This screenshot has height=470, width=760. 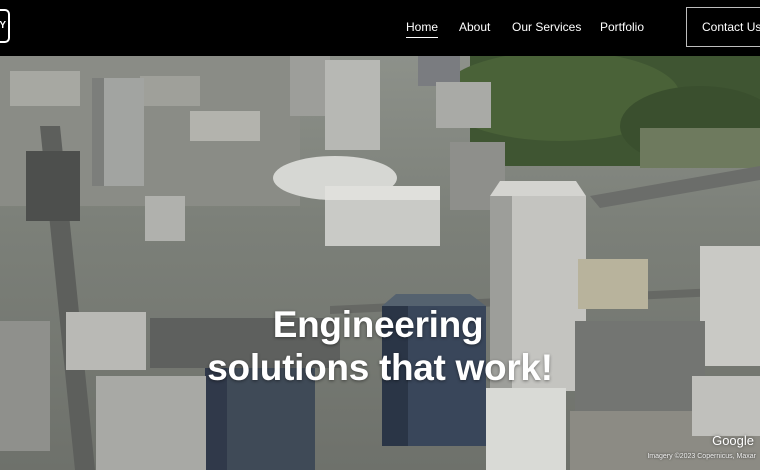 I want to click on hero-headline-line2: solutions that work!, so click(x=380, y=367).